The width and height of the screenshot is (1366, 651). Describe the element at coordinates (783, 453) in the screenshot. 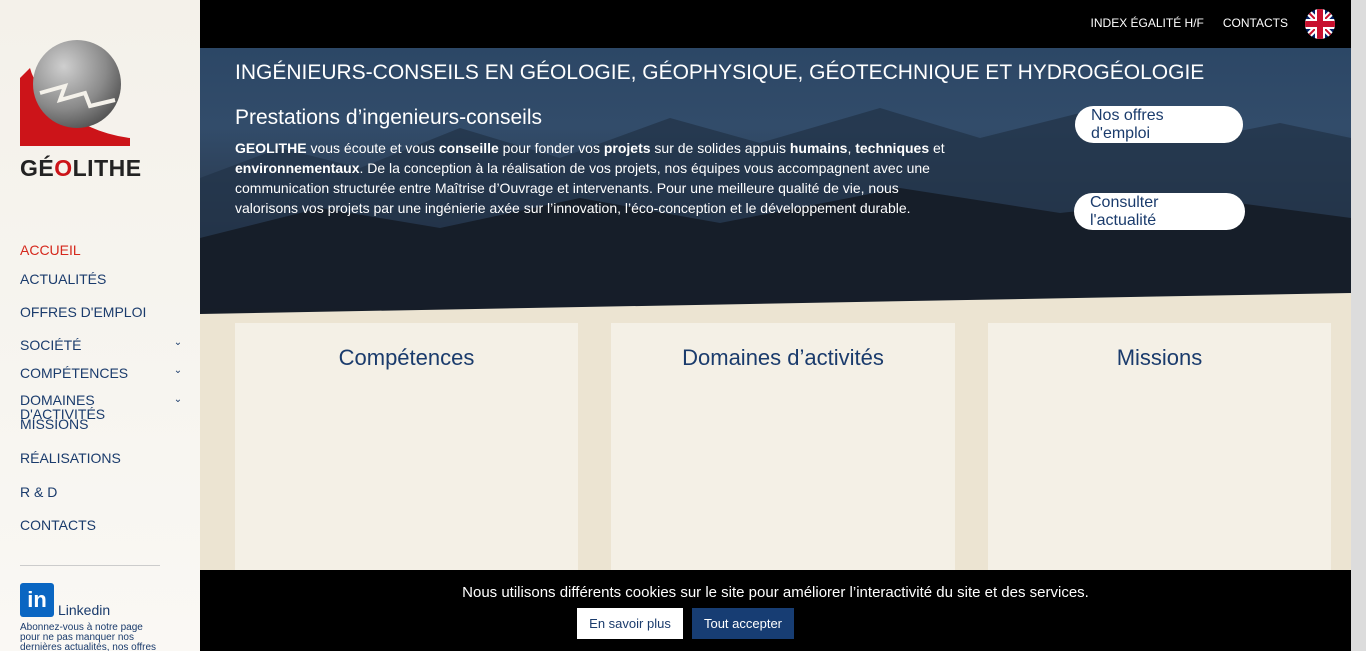

I see `card-domaines: Domaines d’activités` at that location.